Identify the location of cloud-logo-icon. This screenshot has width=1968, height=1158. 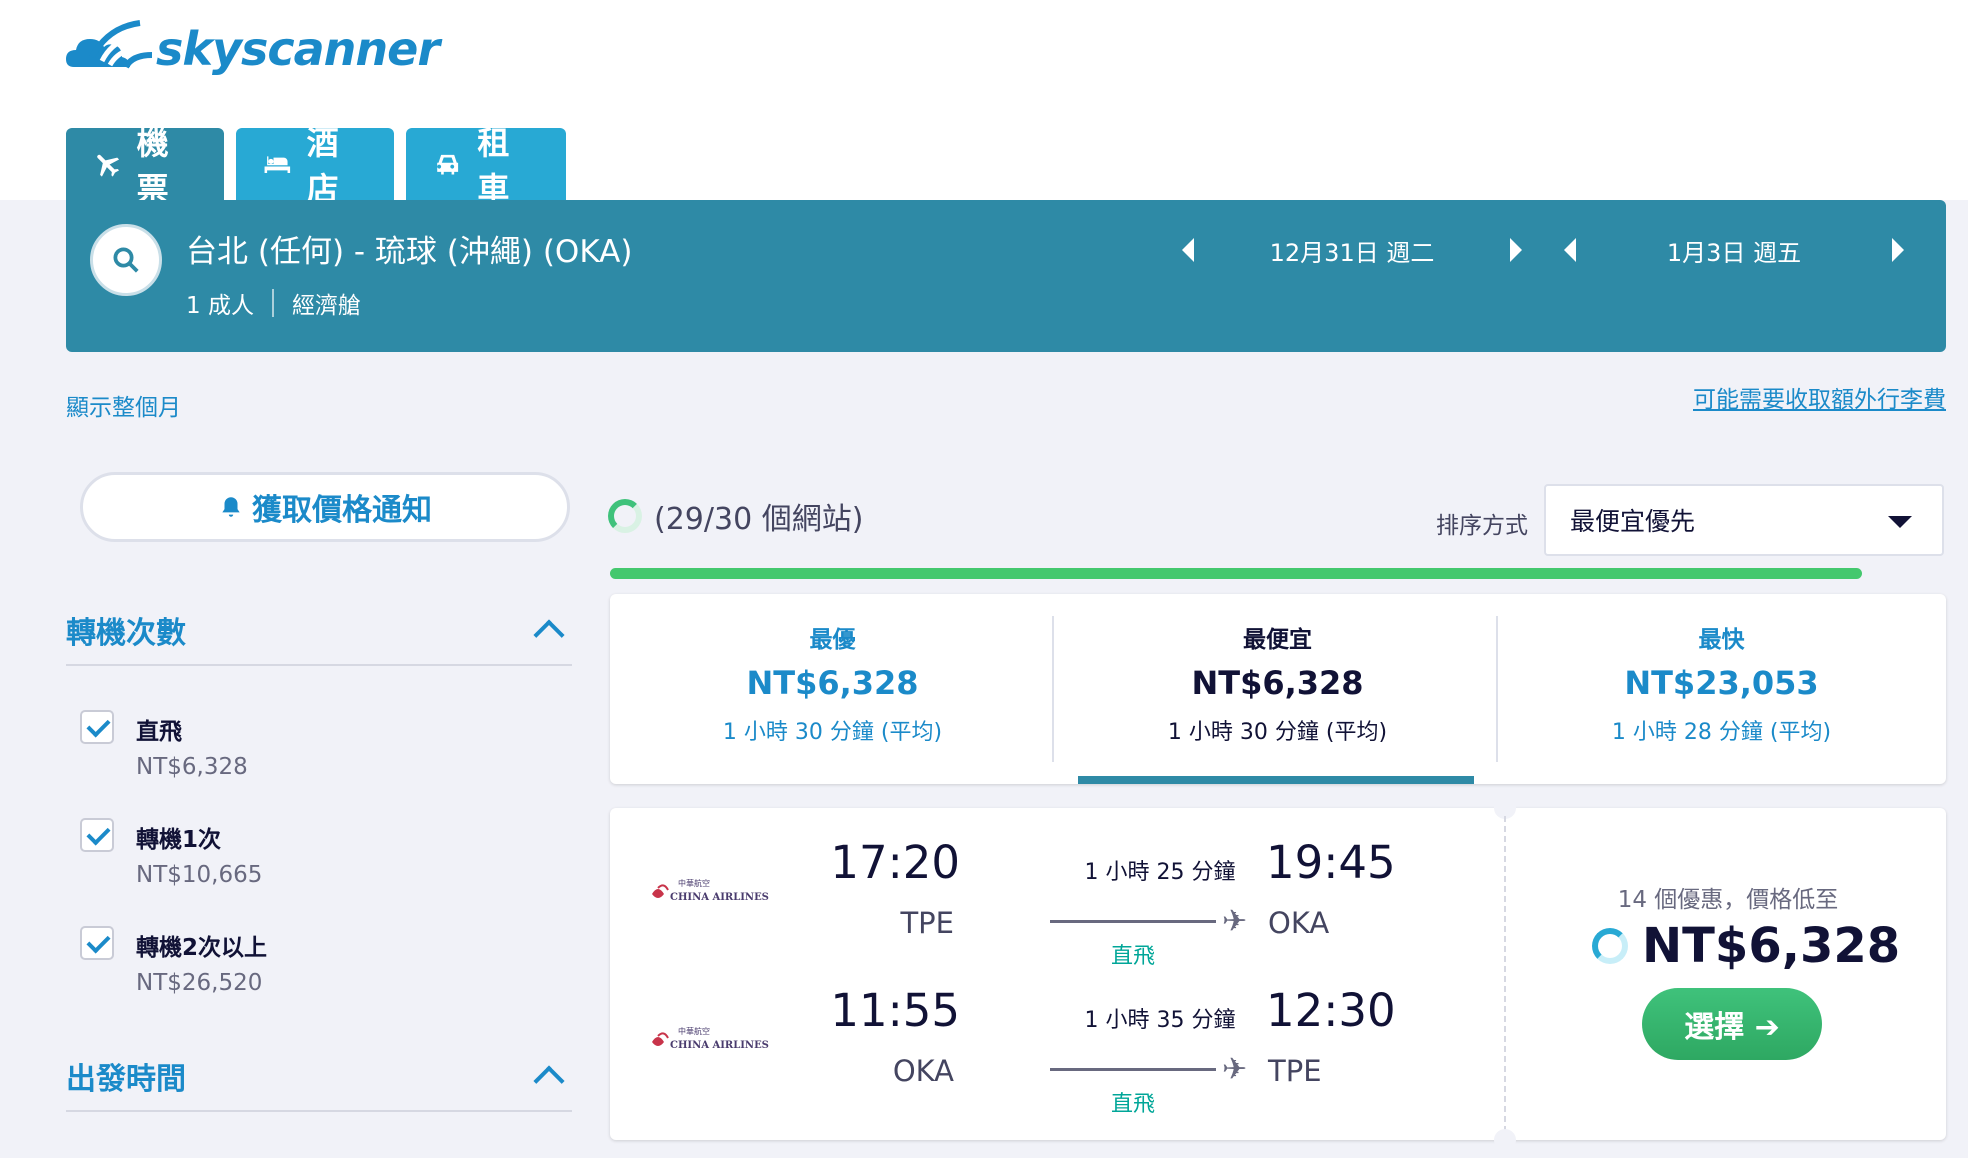
(109, 44).